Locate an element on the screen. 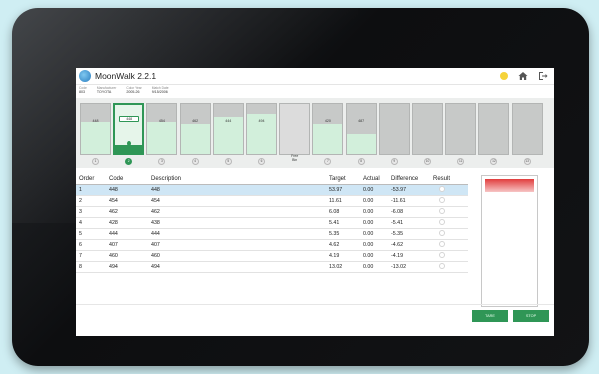  table-cell: 460 is located at coordinates (127, 256).